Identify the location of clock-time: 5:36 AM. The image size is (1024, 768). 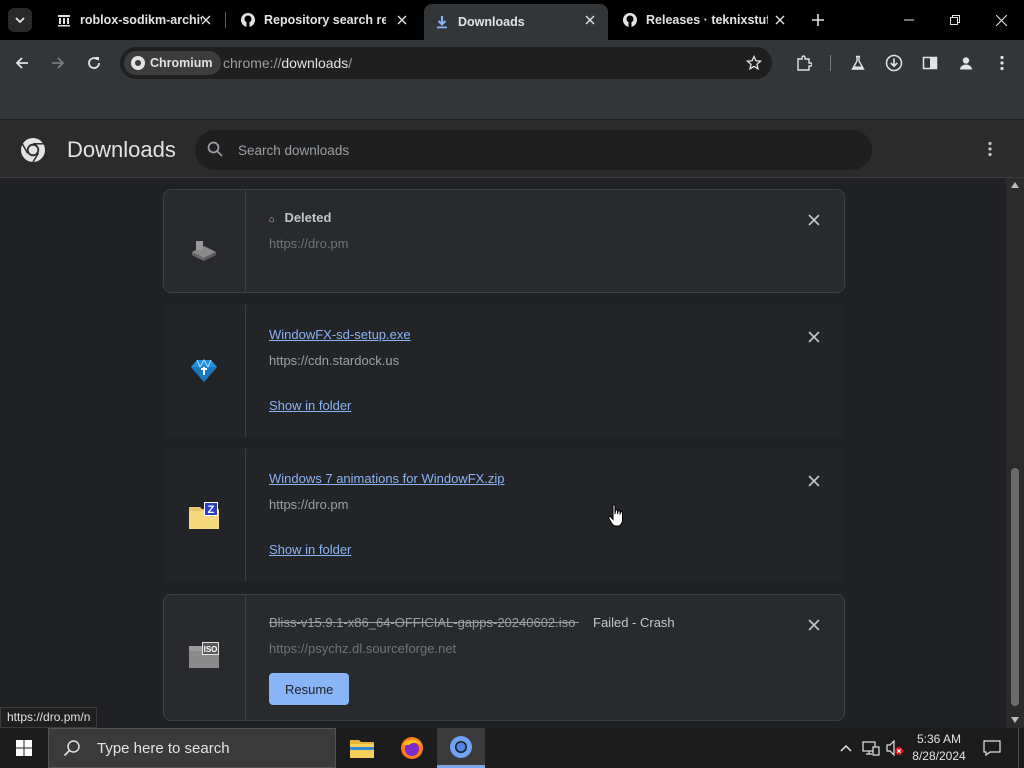
(939, 739).